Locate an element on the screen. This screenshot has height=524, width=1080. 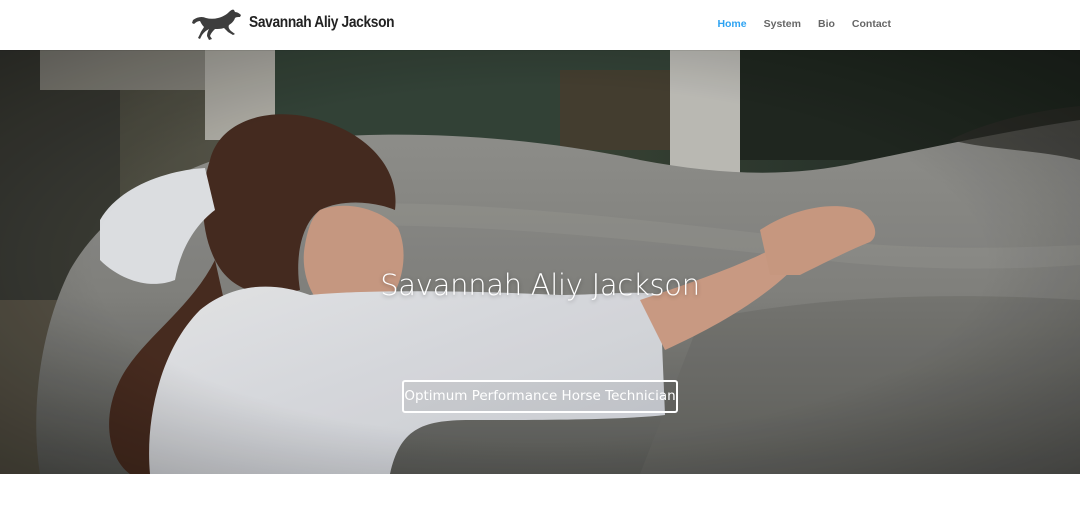
hero-cta-button: Optimum Performance Horse Technician is located at coordinates (540, 396).